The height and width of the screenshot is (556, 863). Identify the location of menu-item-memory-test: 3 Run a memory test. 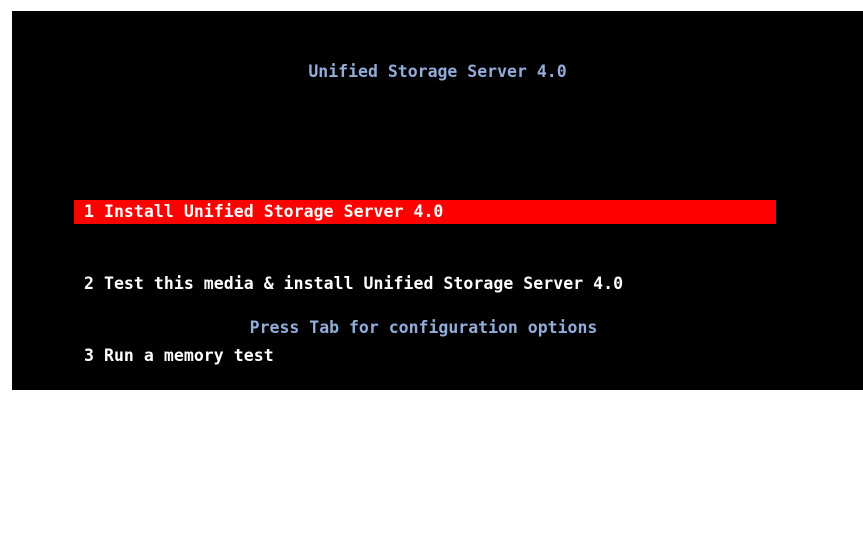
(425, 356).